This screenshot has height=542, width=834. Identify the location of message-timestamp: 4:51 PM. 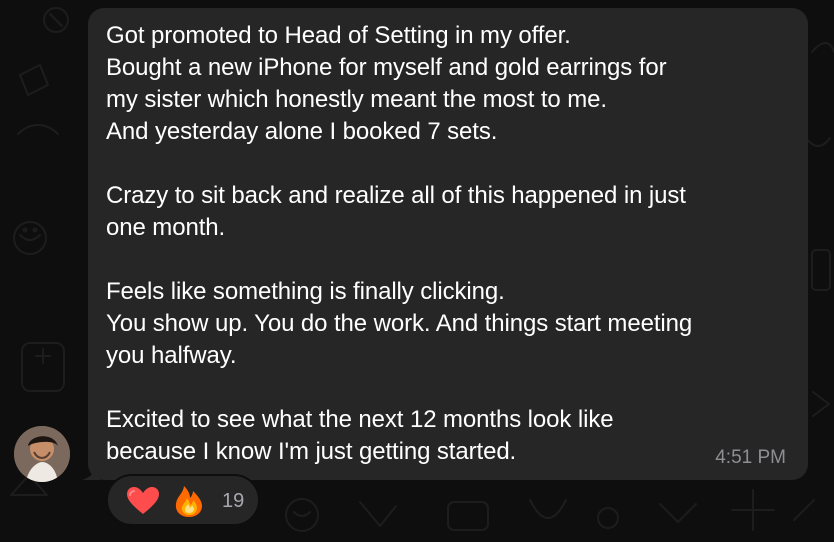
(750, 457).